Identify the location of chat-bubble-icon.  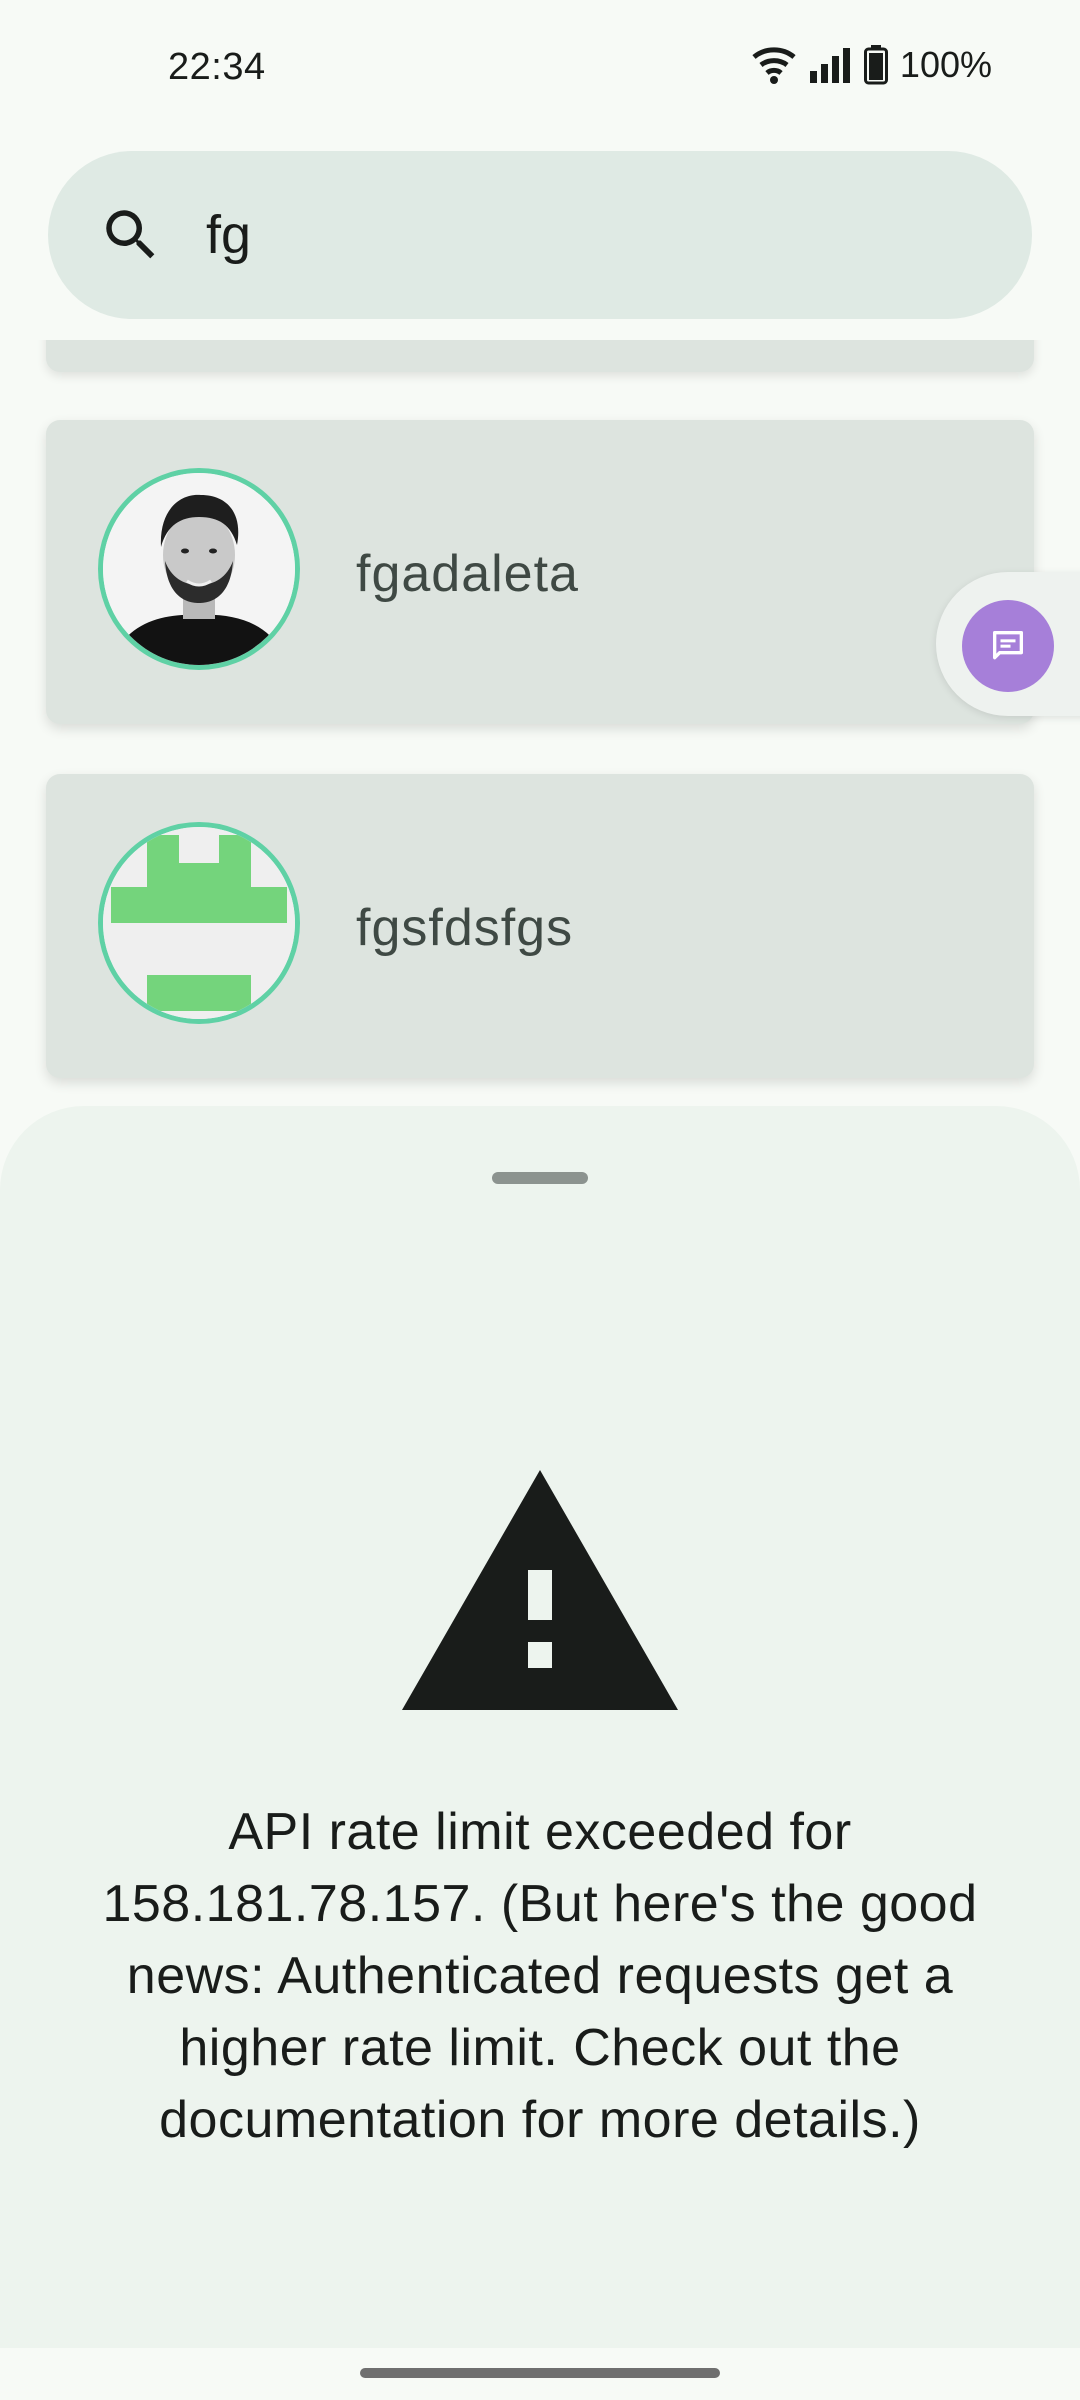
(1008, 645).